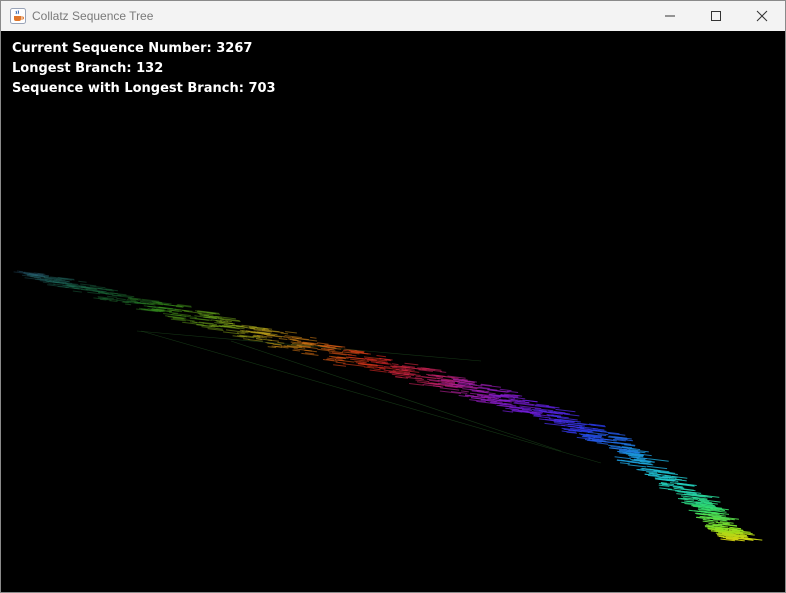 The height and width of the screenshot is (593, 786). I want to click on current-sequence-label: Current Sequence Number:, so click(112, 48).